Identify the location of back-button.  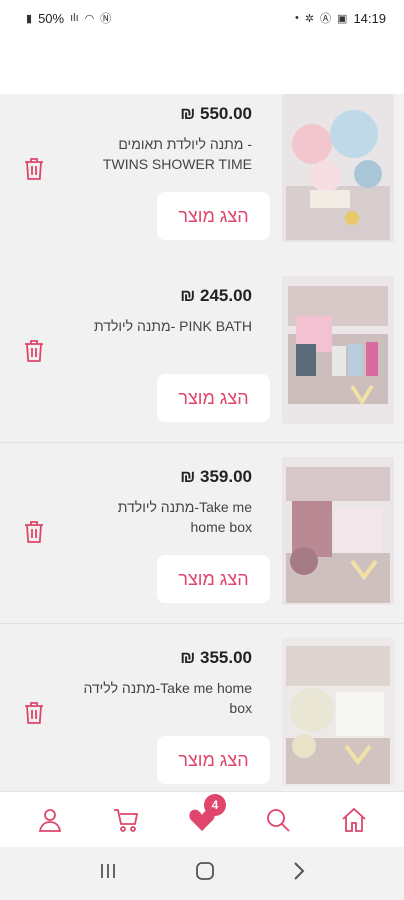
(299, 873).